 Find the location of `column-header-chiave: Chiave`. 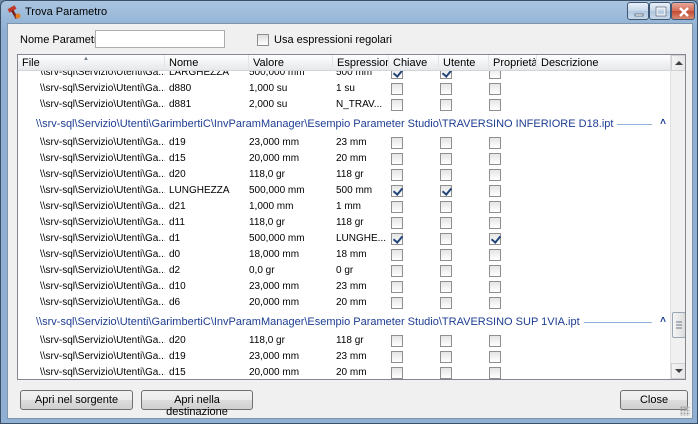

column-header-chiave: Chiave is located at coordinates (414, 63).